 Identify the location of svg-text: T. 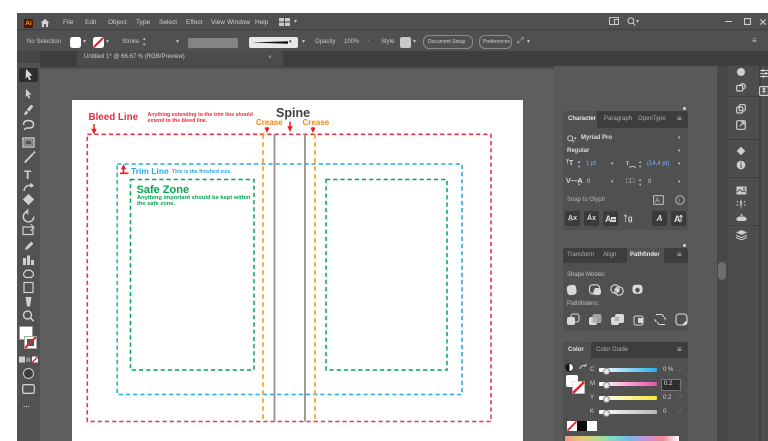
(28, 175).